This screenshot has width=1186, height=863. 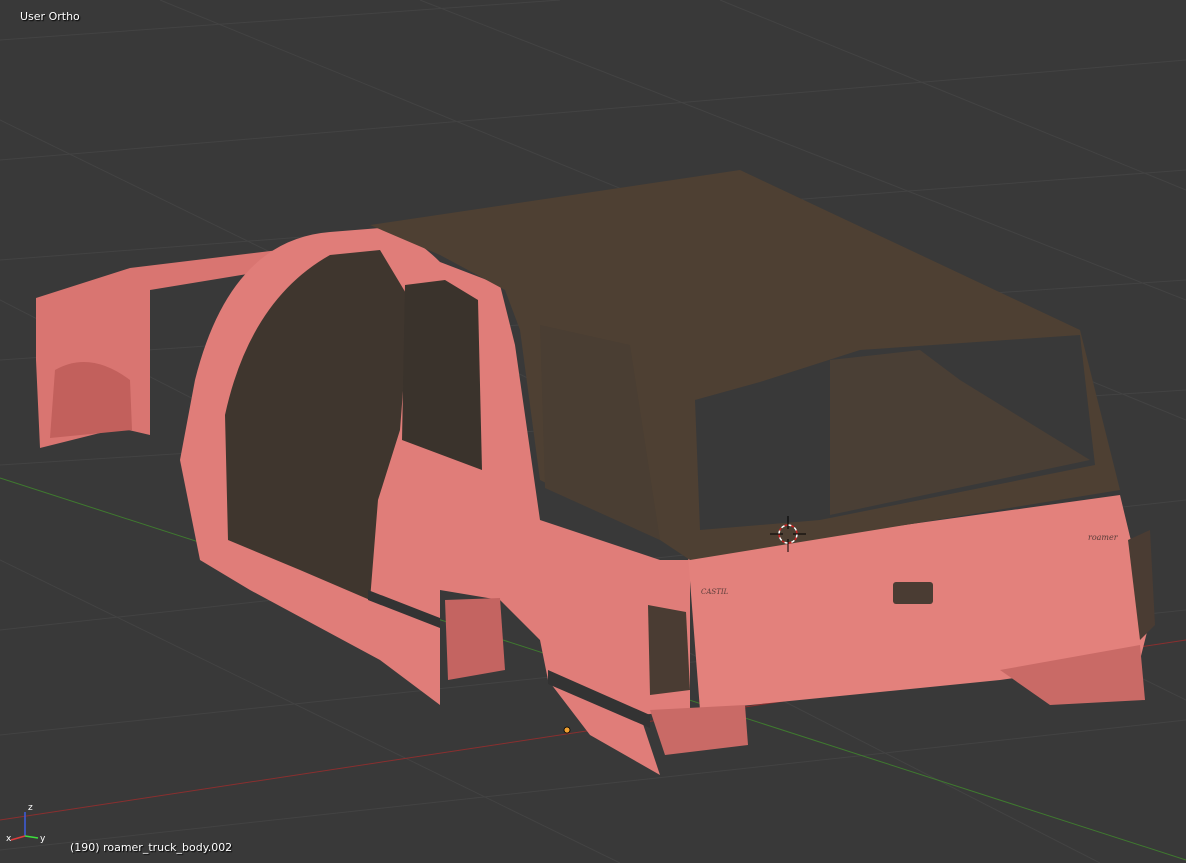 I want to click on z-axis-label: z, so click(x=30, y=808).